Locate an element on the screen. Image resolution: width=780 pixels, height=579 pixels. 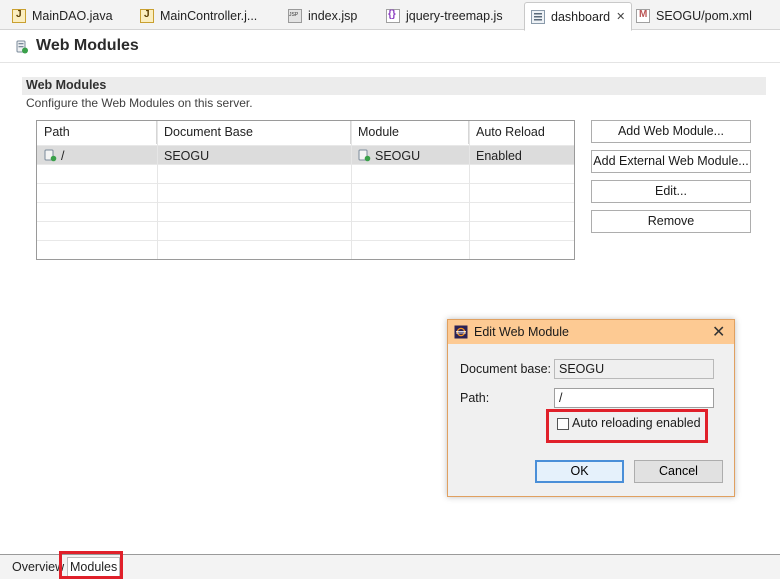
module-value: SEOGU is located at coordinates (398, 155).